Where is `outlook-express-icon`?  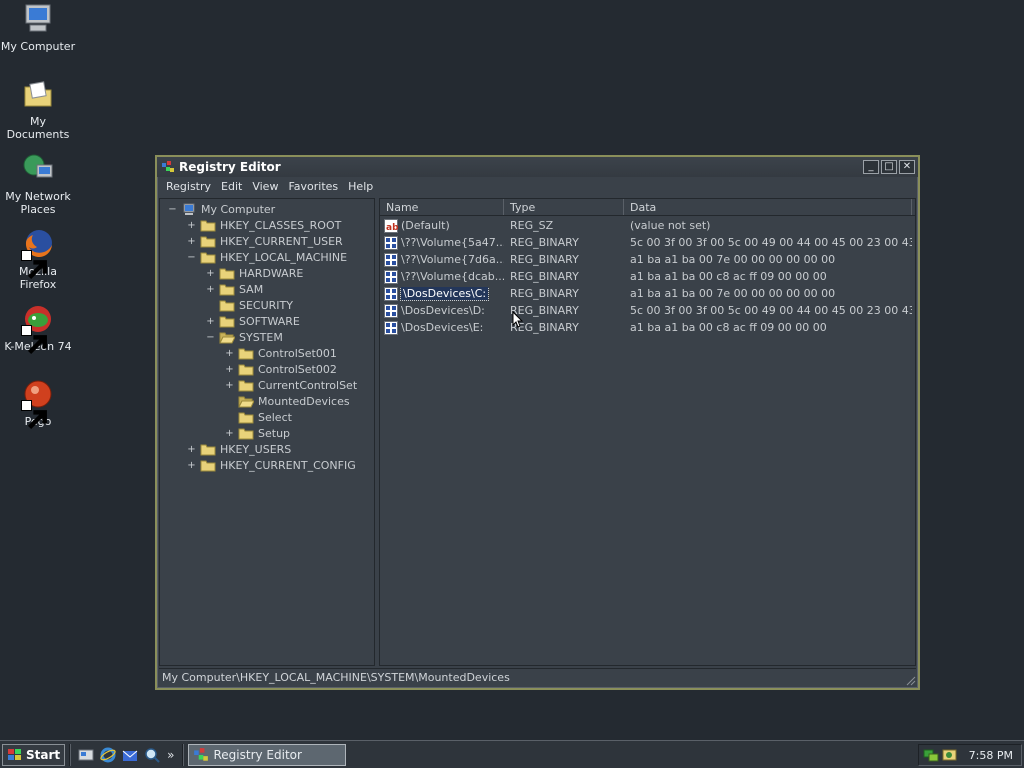 outlook-express-icon is located at coordinates (130, 755).